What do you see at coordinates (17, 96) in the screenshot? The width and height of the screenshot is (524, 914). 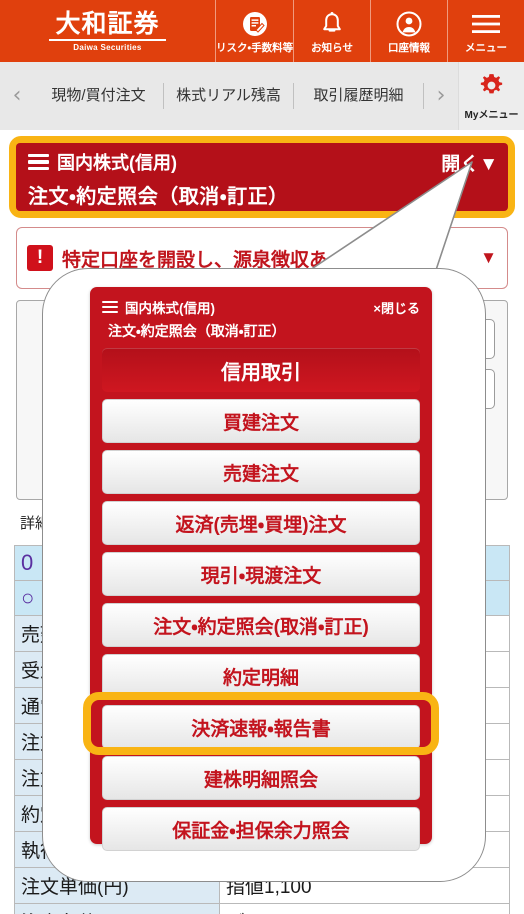 I see `breadcrumb-prev-arrow: ‹` at bounding box center [17, 96].